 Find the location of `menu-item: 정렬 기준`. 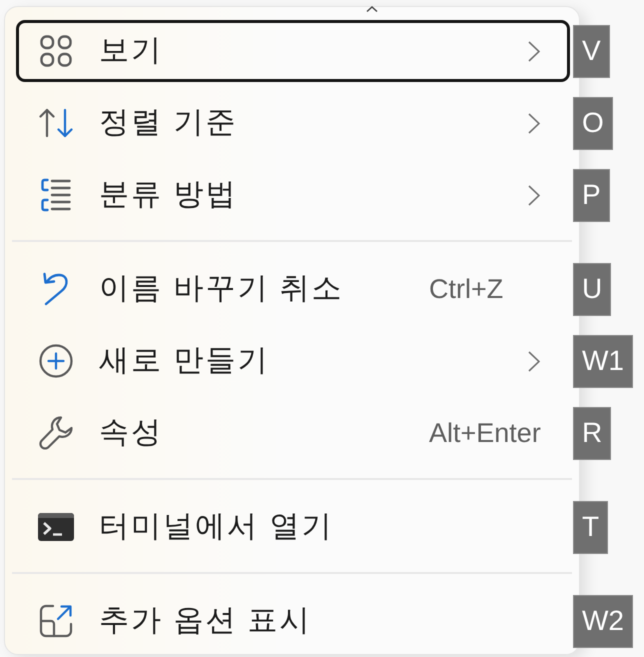

menu-item: 정렬 기준 is located at coordinates (293, 123).